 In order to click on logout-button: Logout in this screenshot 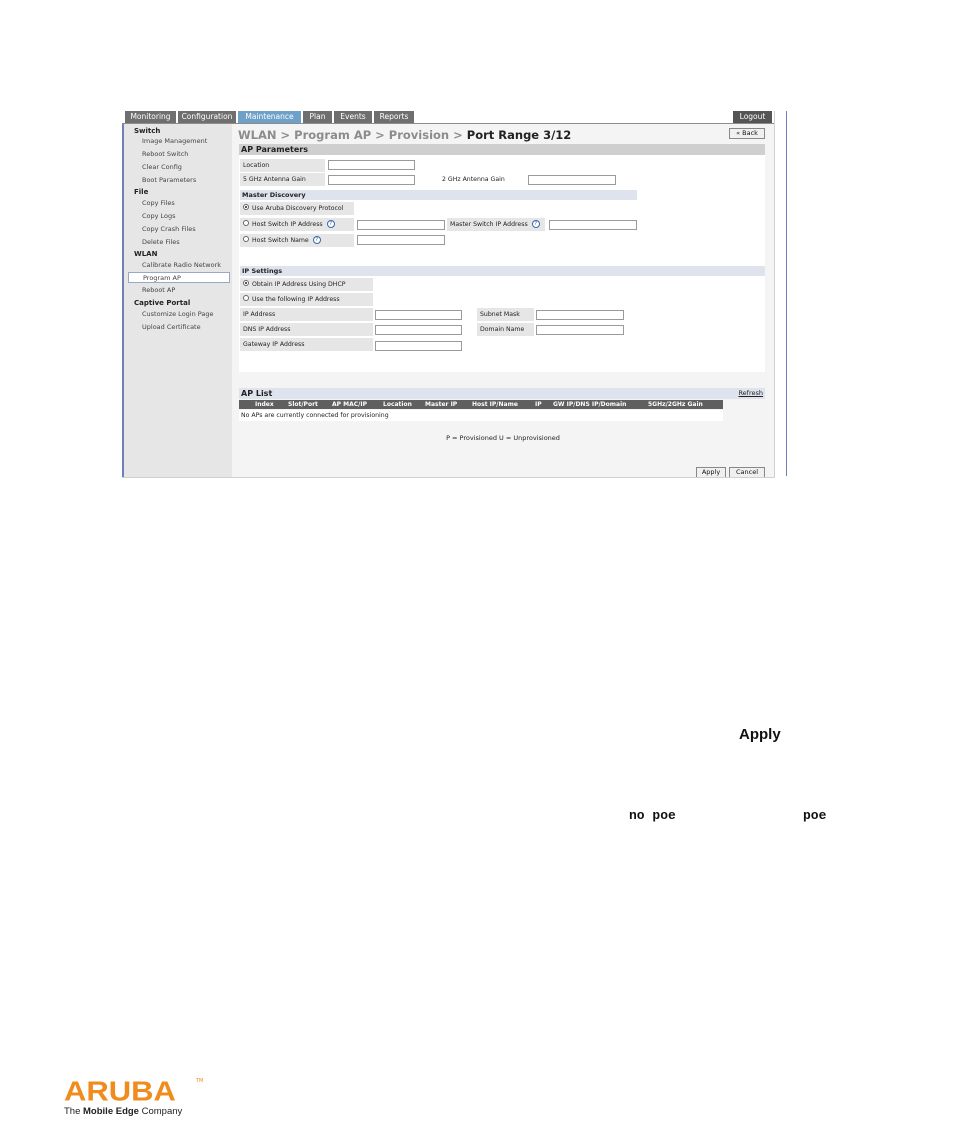, I will do `click(753, 117)`.